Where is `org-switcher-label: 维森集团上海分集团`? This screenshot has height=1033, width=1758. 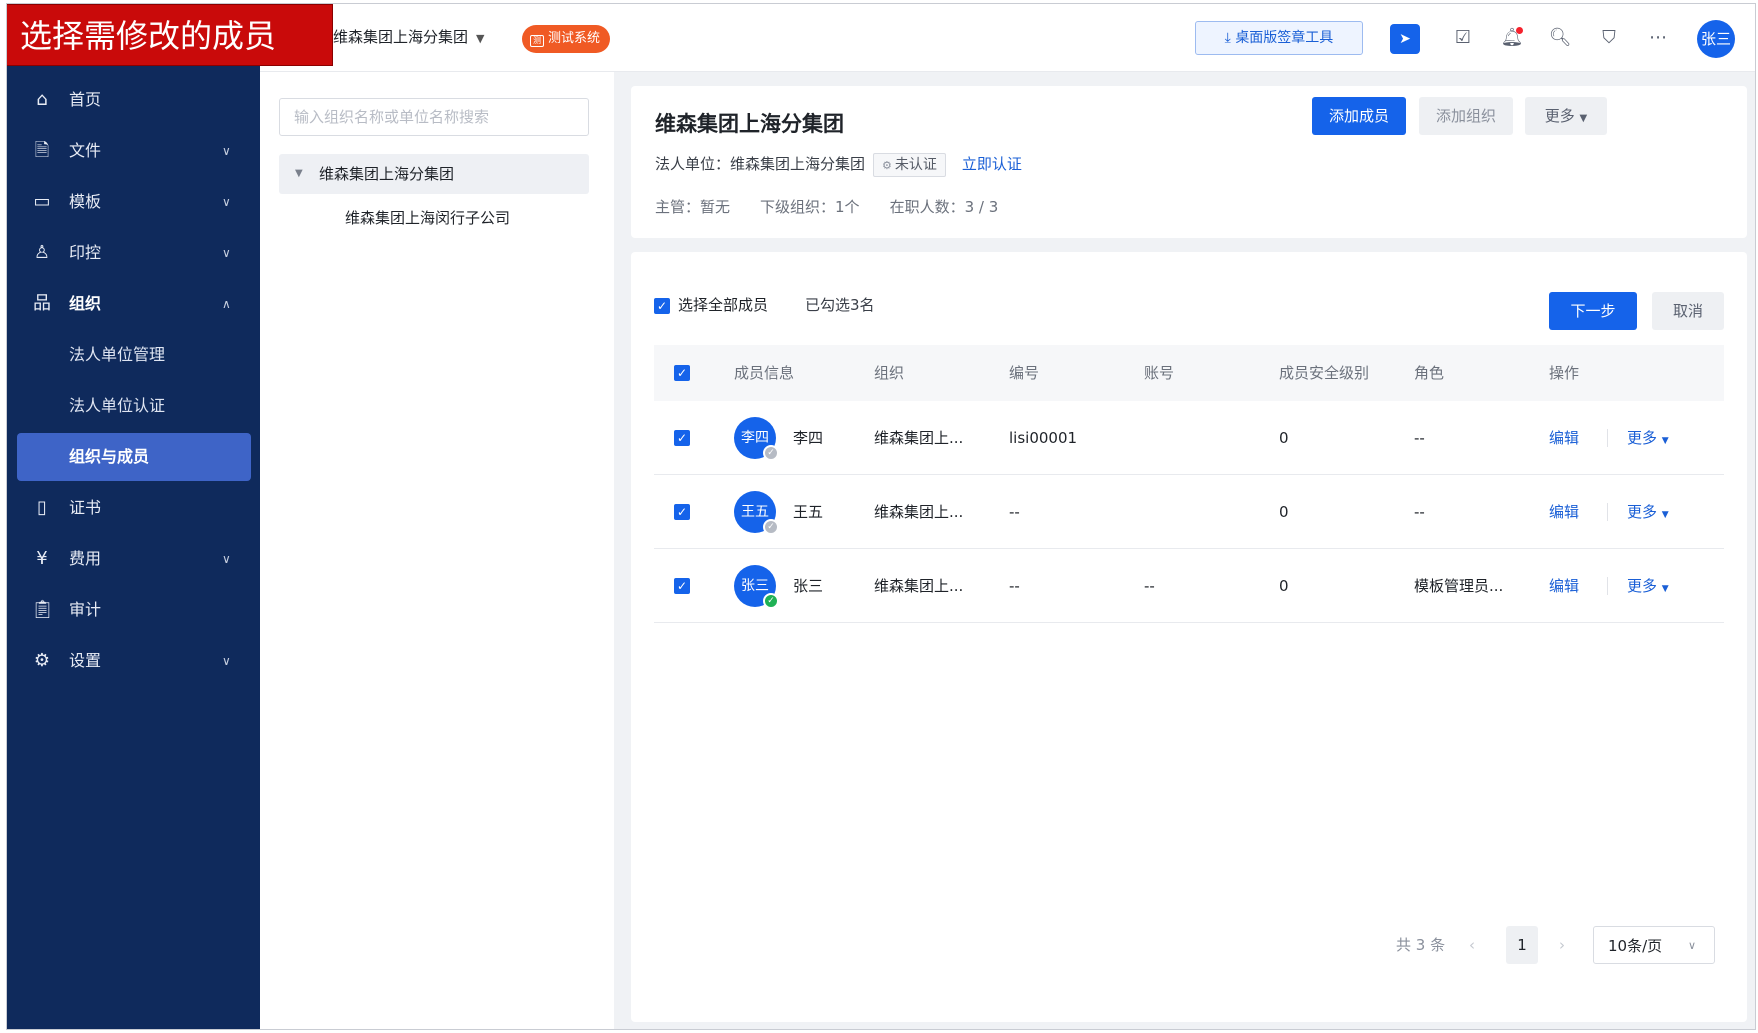 org-switcher-label: 维森集团上海分集团 is located at coordinates (401, 37).